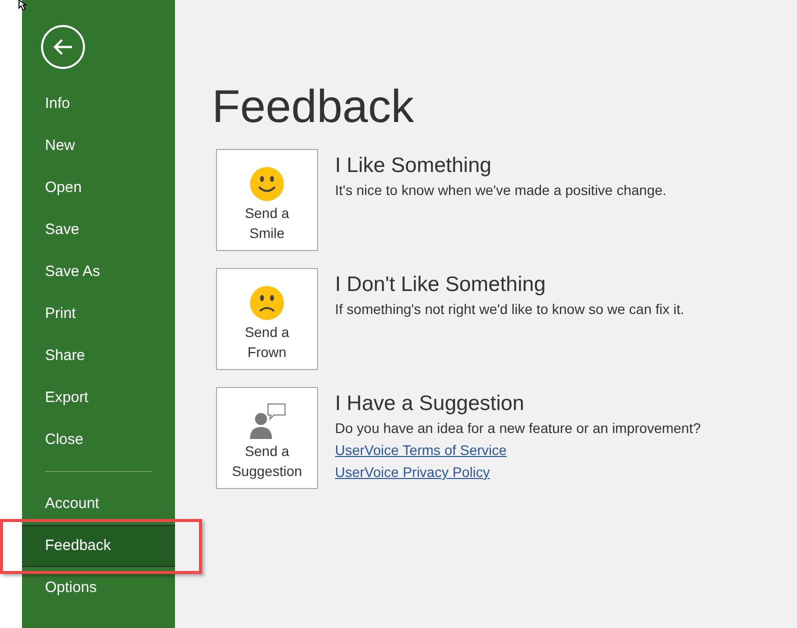  Describe the element at coordinates (98, 546) in the screenshot. I see `sidebar-item: Feedback` at that location.